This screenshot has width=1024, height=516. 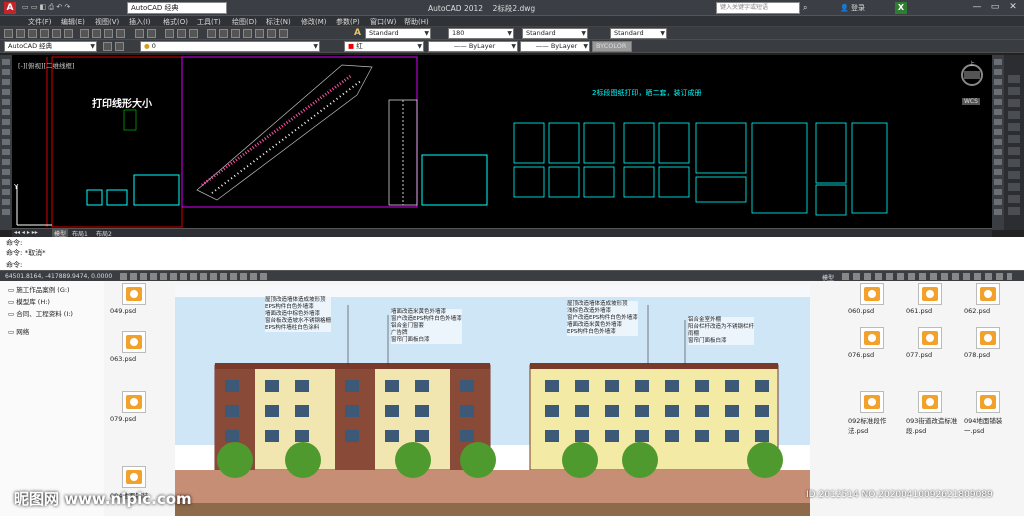 I want to click on tab-nav-arrows: ◂◂ ◂ ▸ ▸▸, so click(x=26, y=232).